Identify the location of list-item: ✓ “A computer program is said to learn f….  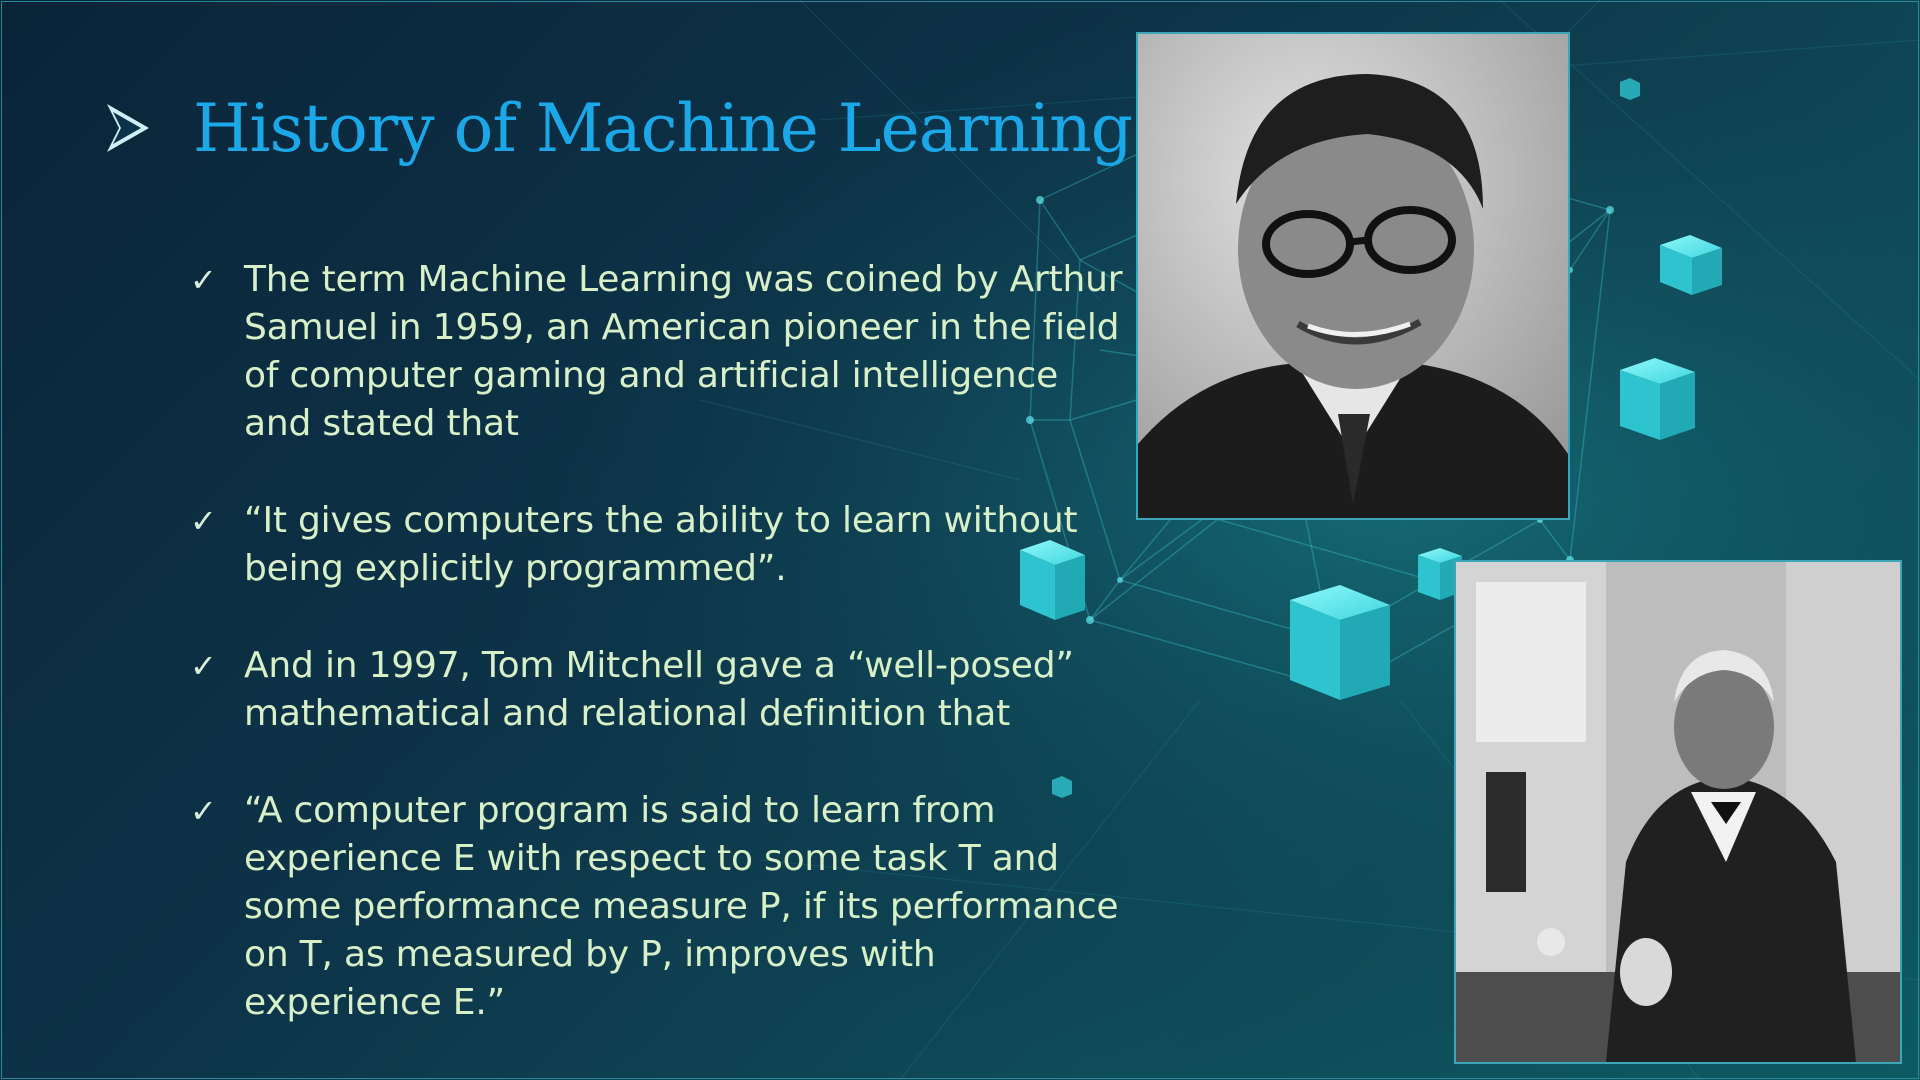
(660, 907).